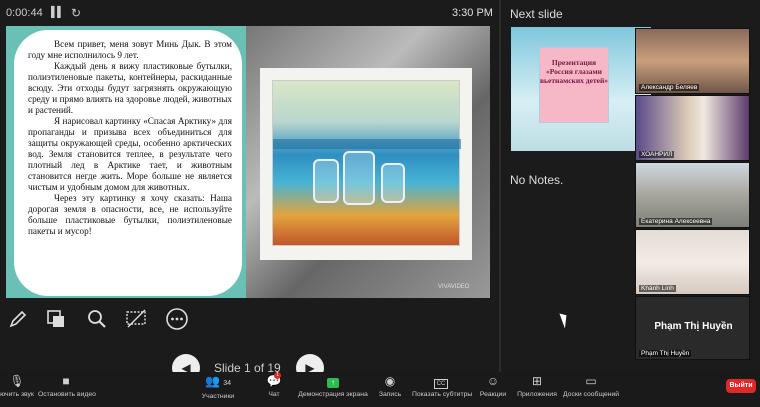 The height and width of the screenshot is (407, 760). I want to click on captions-button: CC Показать субтитры, so click(442, 386).